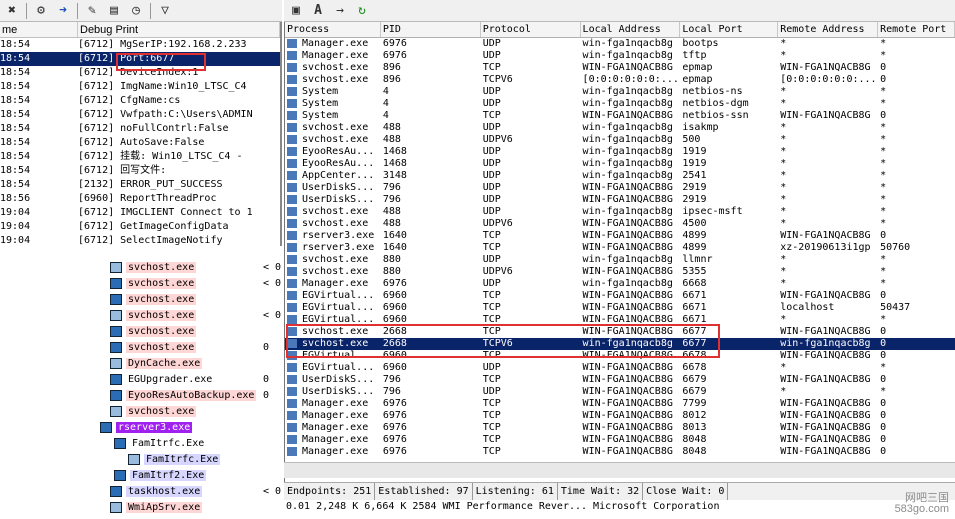  I want to click on conn-local-port: 5355, so click(694, 271).